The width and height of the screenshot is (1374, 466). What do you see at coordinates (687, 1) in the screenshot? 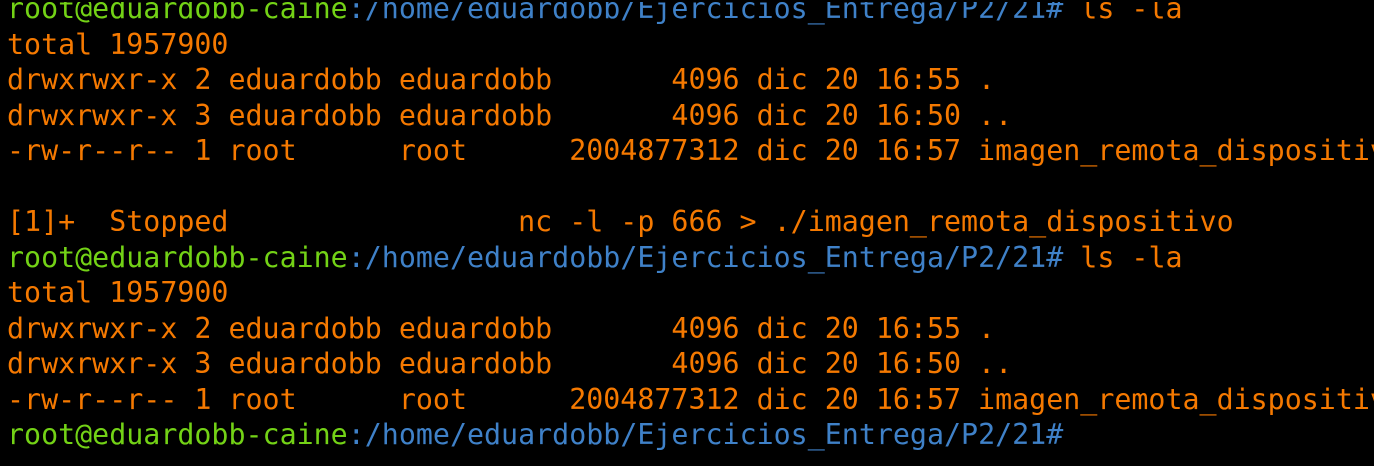
I see `top-edge` at bounding box center [687, 1].